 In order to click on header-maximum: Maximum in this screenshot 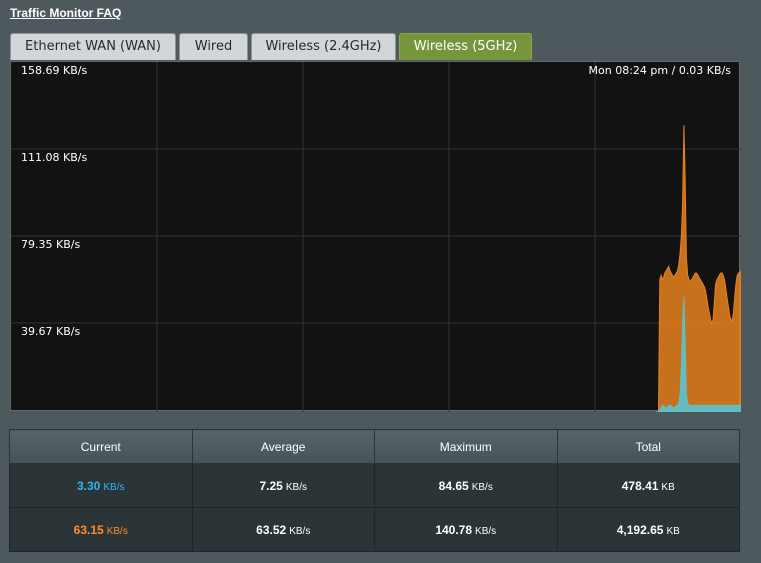, I will do `click(466, 446)`.